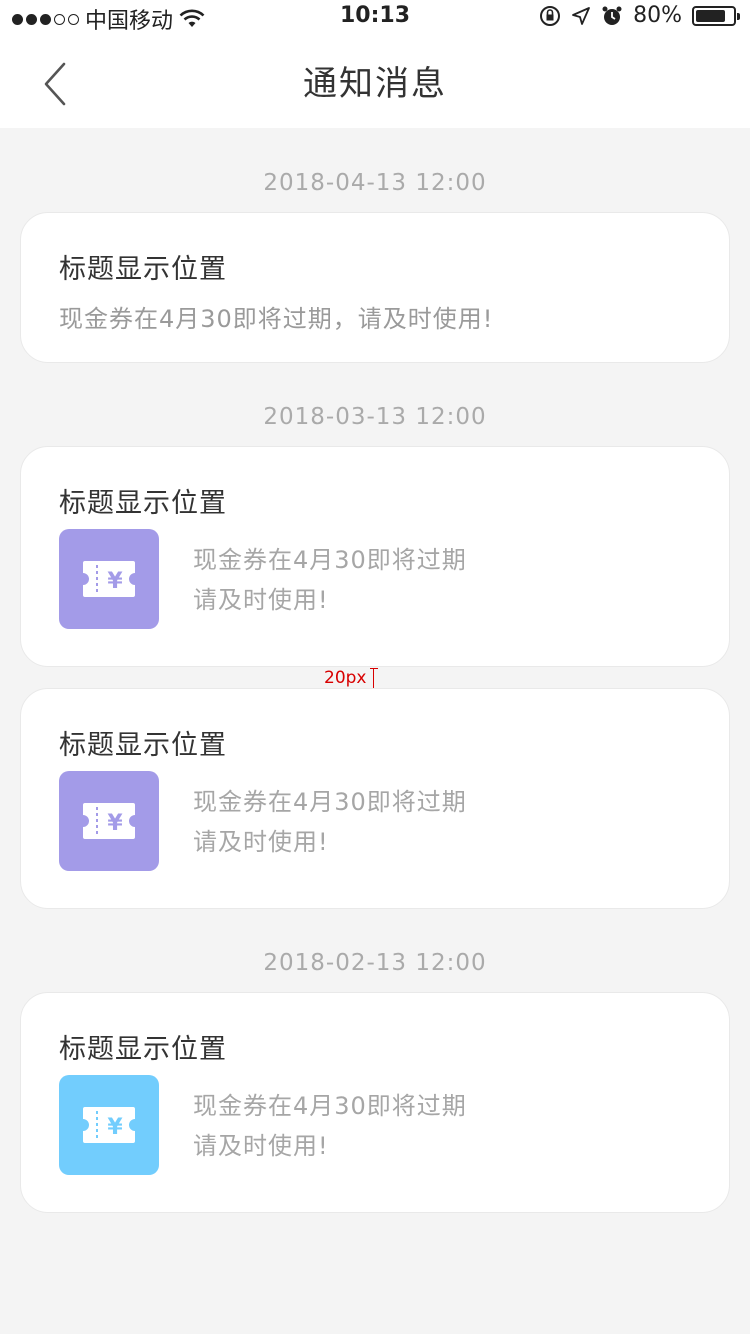 This screenshot has width=750, height=1334. Describe the element at coordinates (276, 319) in the screenshot. I see `message-text: 现金券在4月30即将过期，请及时使用!` at that location.